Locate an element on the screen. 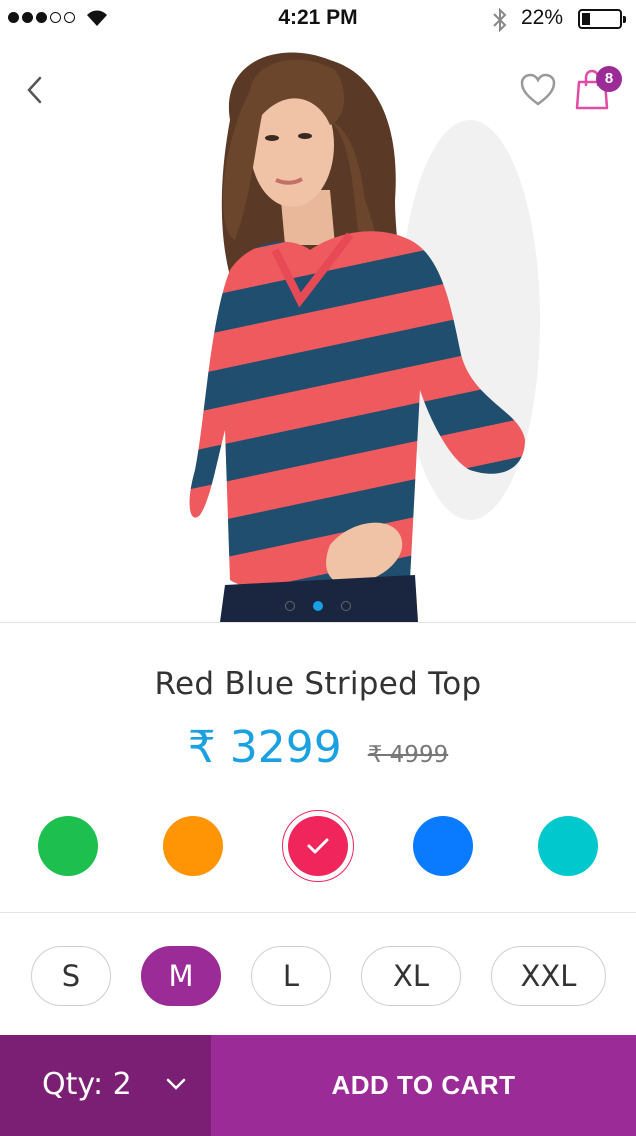  chevron-left-icon is located at coordinates (34, 90).